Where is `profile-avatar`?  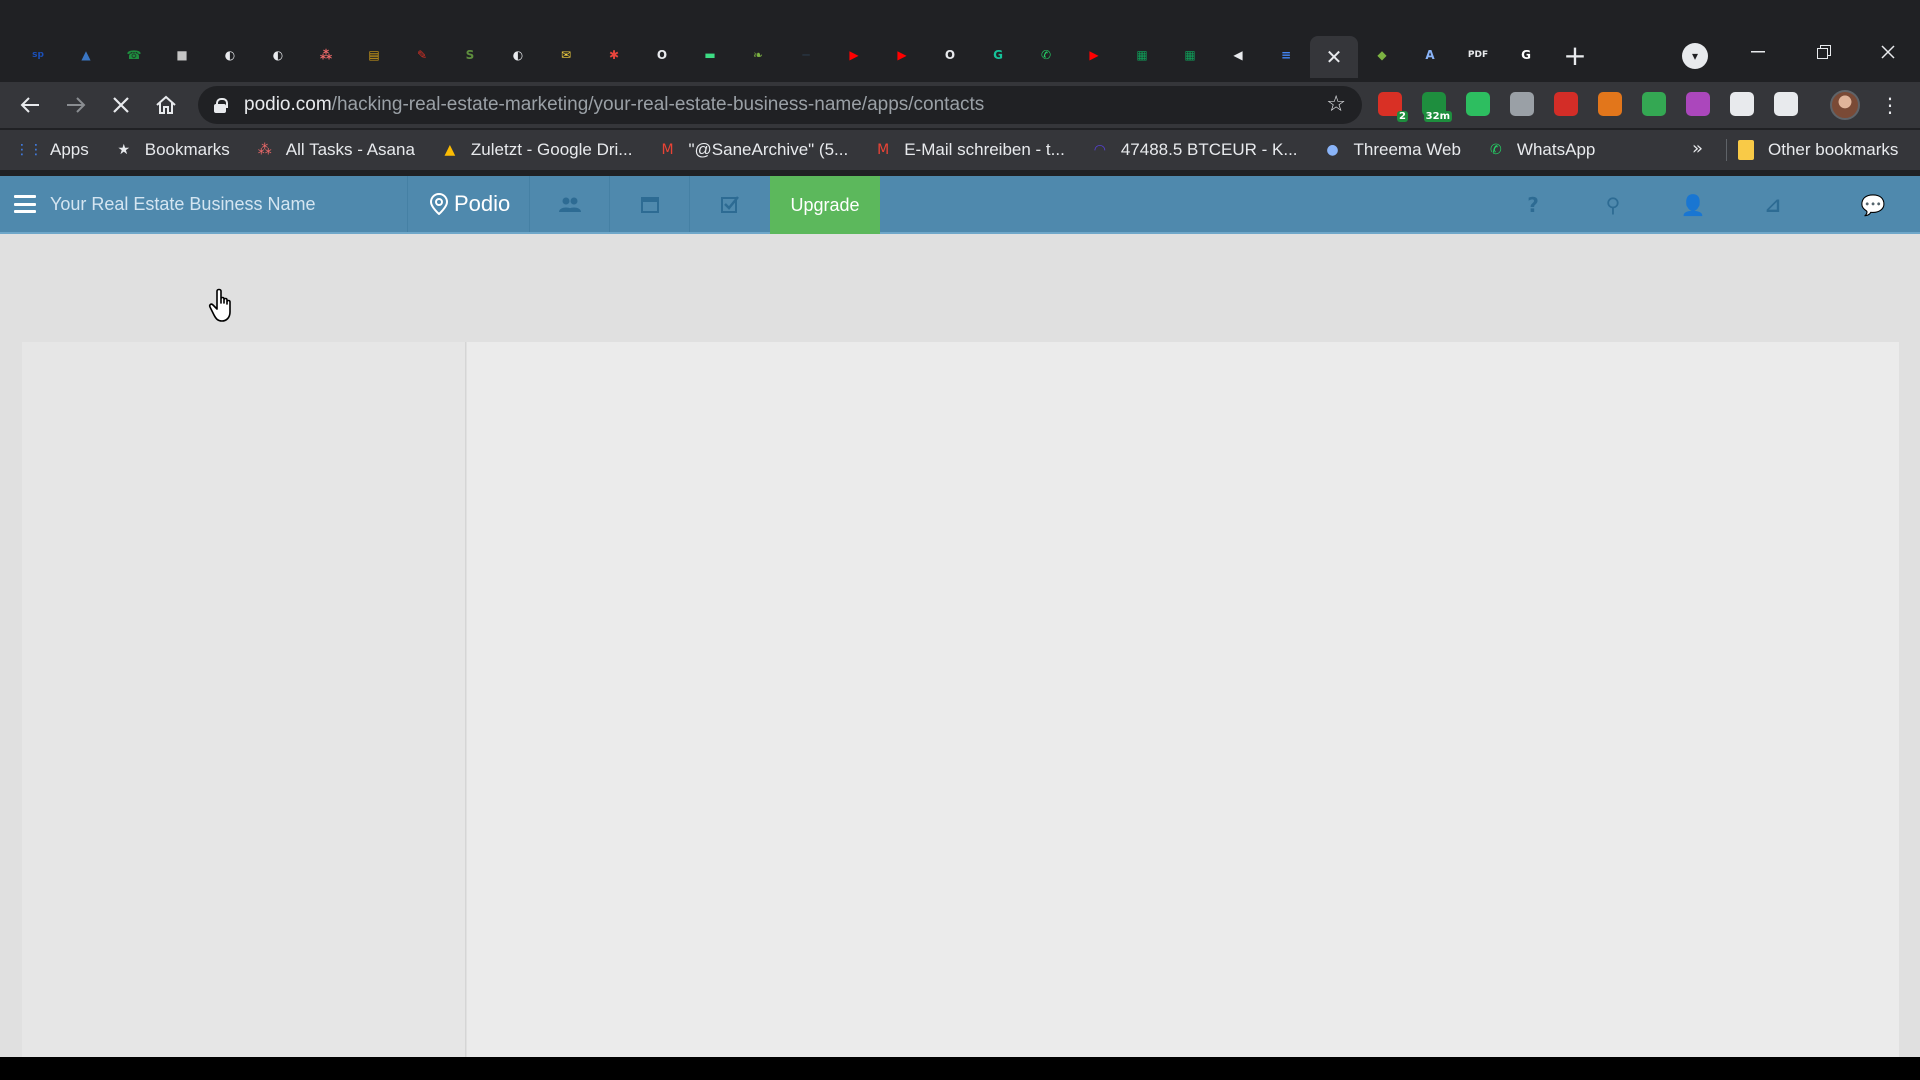
profile-avatar is located at coordinates (1845, 105).